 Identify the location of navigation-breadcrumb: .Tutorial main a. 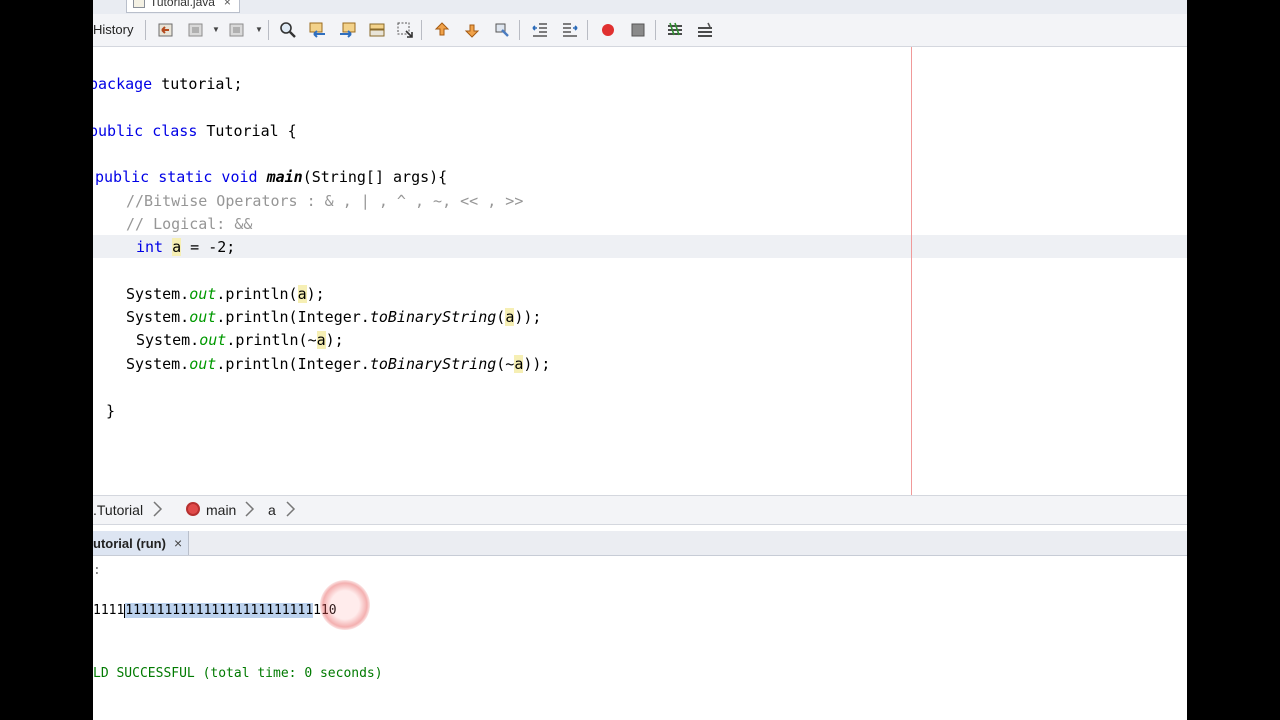
(640, 510).